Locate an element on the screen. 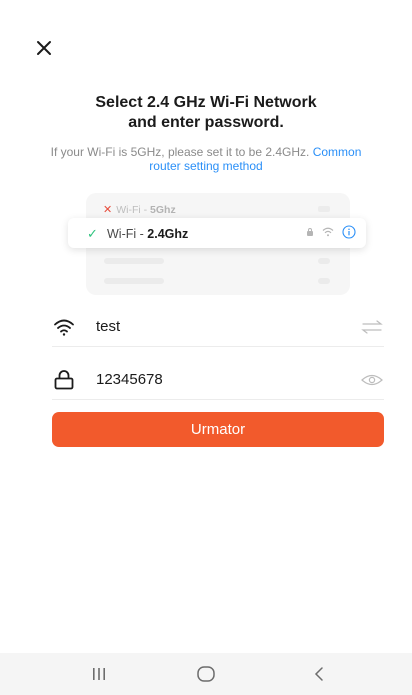 This screenshot has width=412, height=695. system-nav-bar is located at coordinates (206, 674).